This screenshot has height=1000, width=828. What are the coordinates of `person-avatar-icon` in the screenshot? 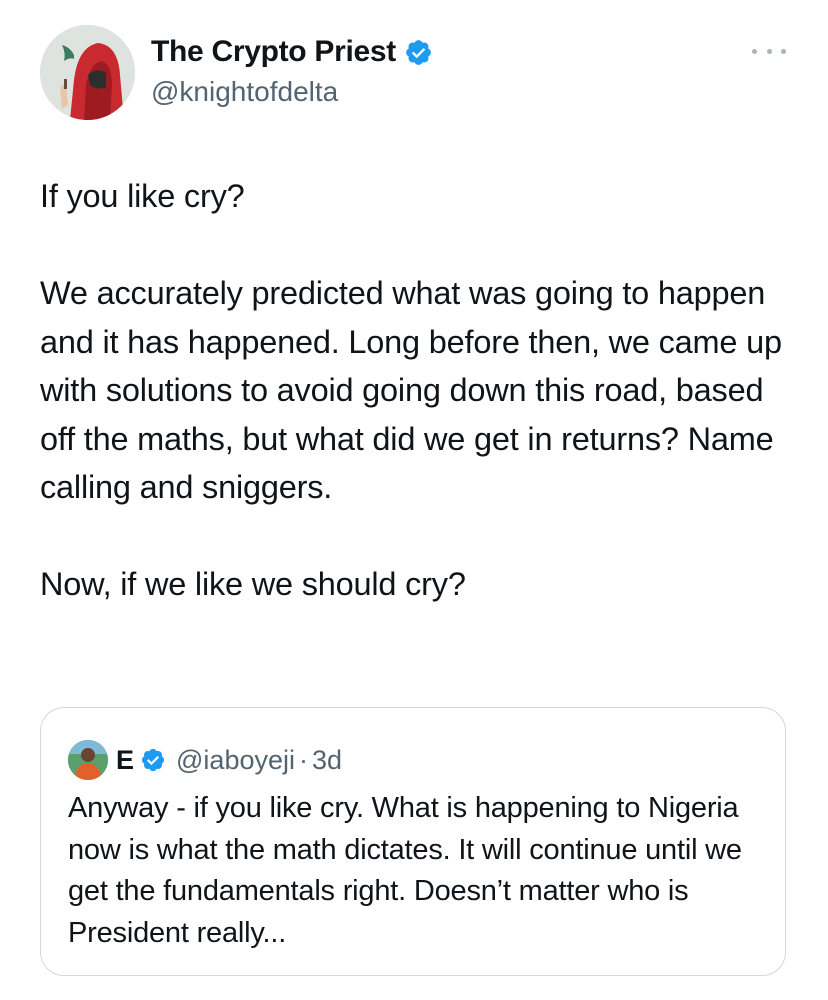 It's located at (88, 760).